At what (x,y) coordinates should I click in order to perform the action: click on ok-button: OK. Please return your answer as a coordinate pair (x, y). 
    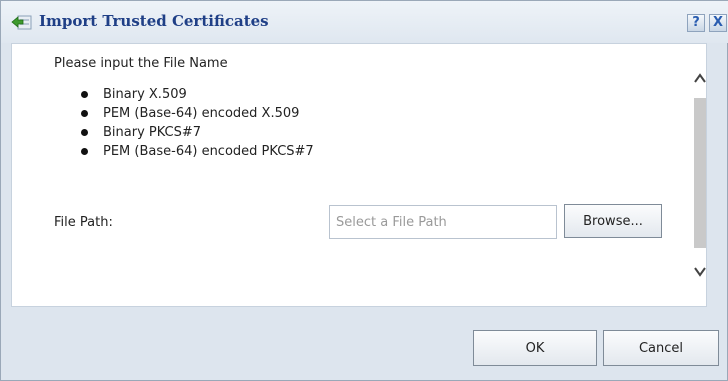
    Looking at the image, I should click on (535, 348).